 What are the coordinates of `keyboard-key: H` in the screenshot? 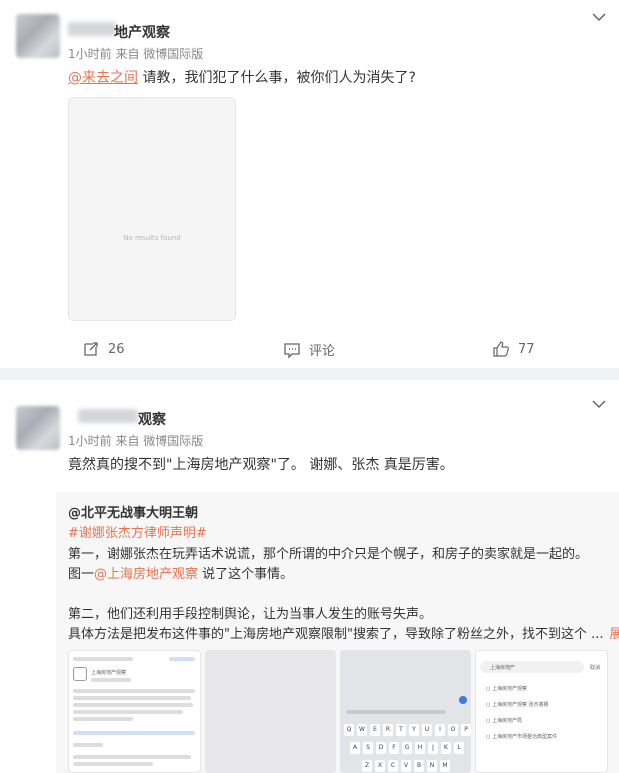 It's located at (420, 748).